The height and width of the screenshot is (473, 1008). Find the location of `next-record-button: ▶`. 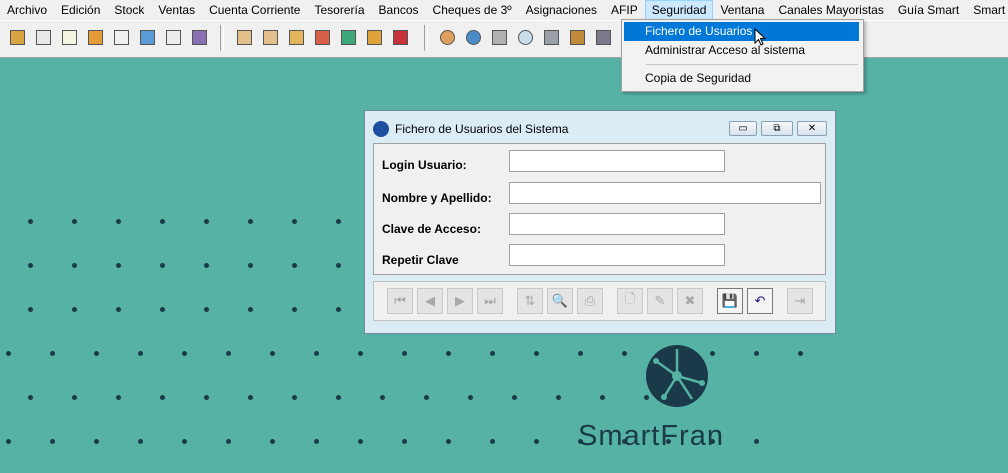

next-record-button: ▶ is located at coordinates (460, 301).